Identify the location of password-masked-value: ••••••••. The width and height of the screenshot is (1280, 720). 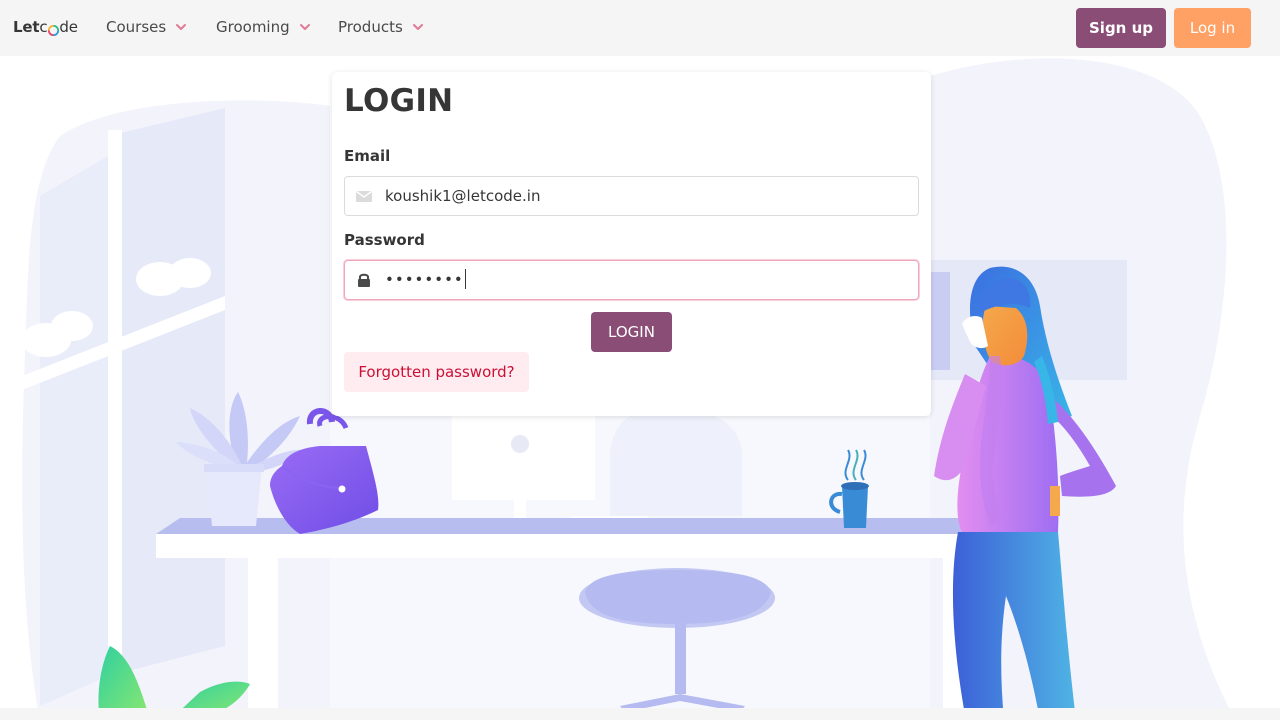
(424, 279).